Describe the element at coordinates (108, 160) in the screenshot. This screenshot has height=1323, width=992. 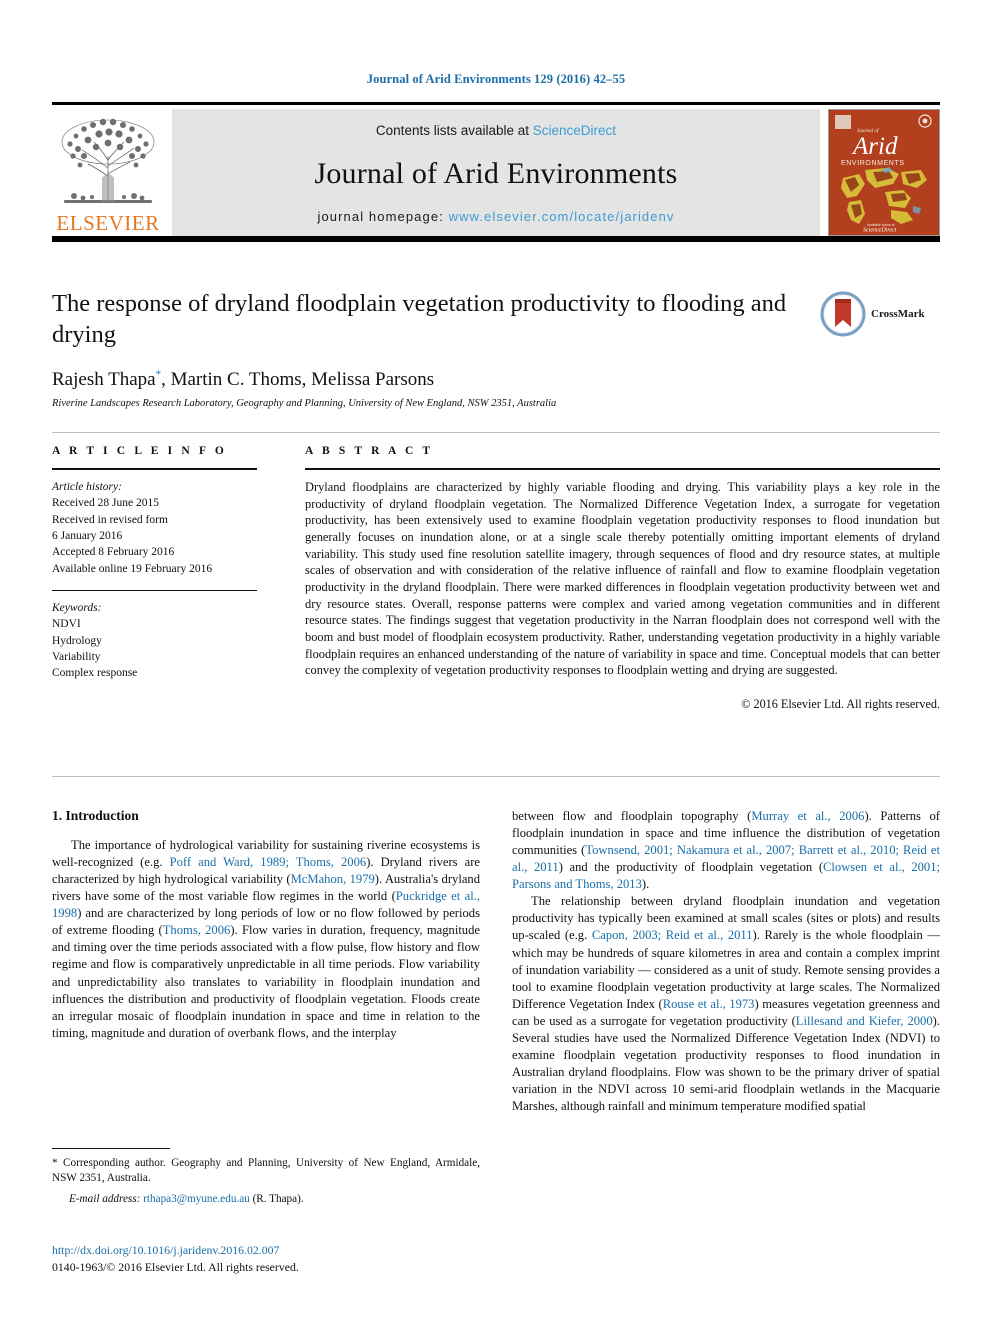
I see `elsevier-tree-icon` at that location.